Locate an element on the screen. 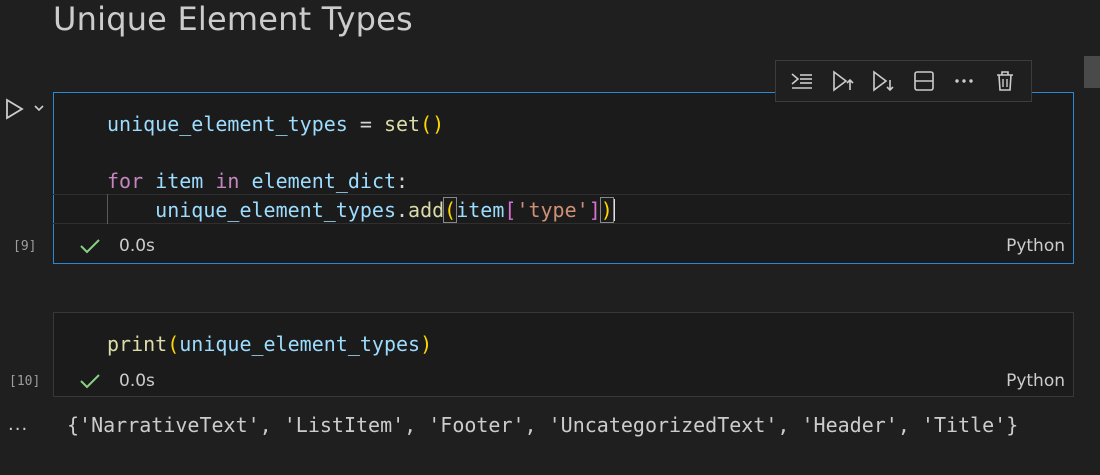 The width and height of the screenshot is (1100, 475). run-by-line-icon is located at coordinates (802, 81).